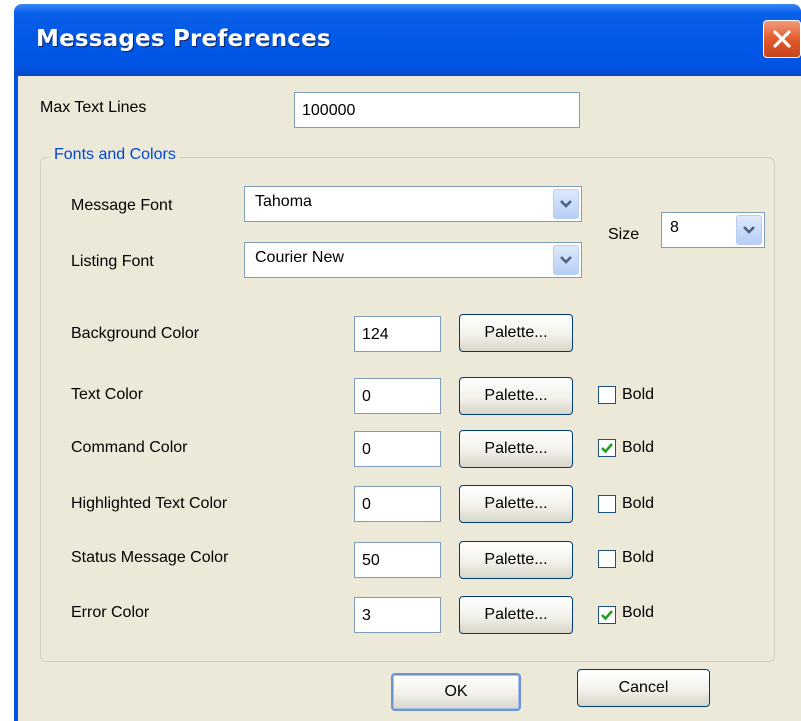 This screenshot has width=801, height=721. What do you see at coordinates (299, 257) in the screenshot?
I see `listing-font-value: Courier New` at bounding box center [299, 257].